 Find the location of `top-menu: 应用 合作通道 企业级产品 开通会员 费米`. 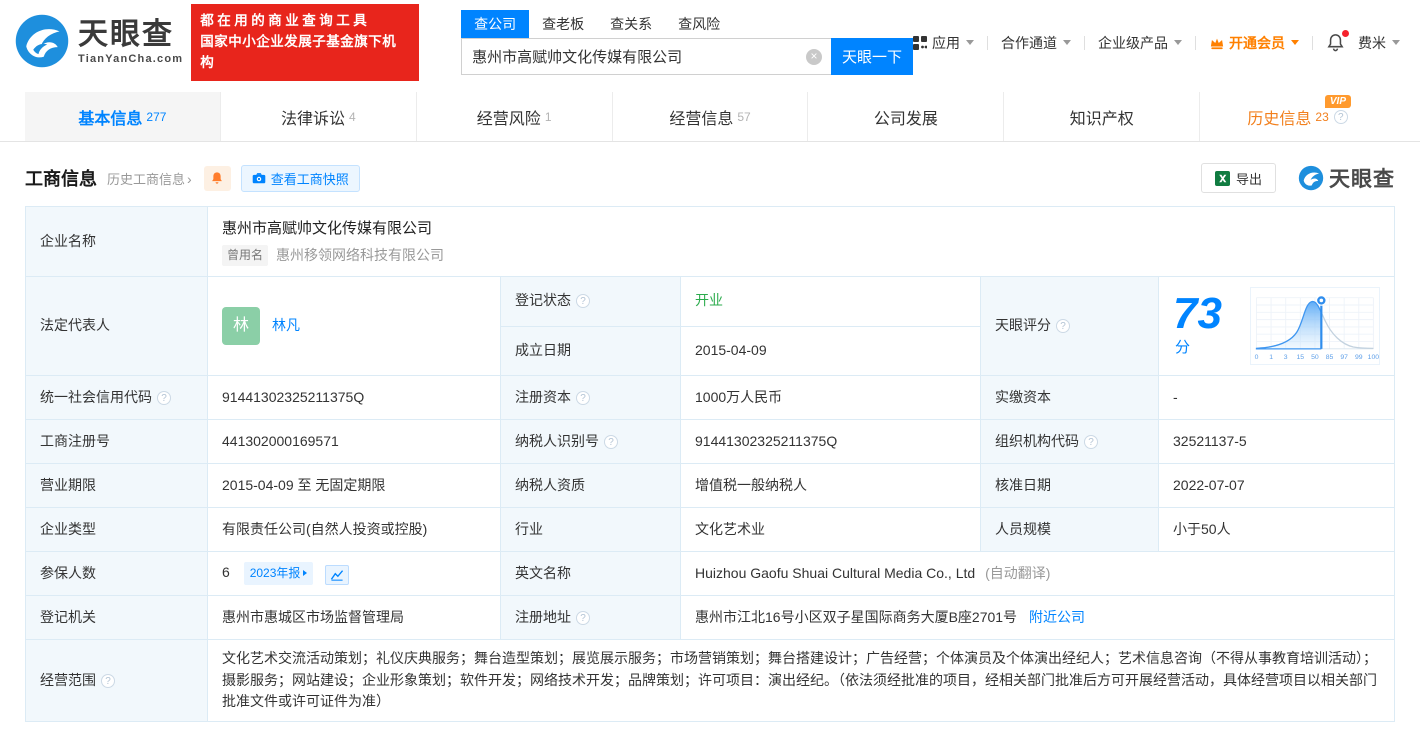

top-menu: 应用 合作通道 企业级产品 开通会员 费米 is located at coordinates (1156, 41).